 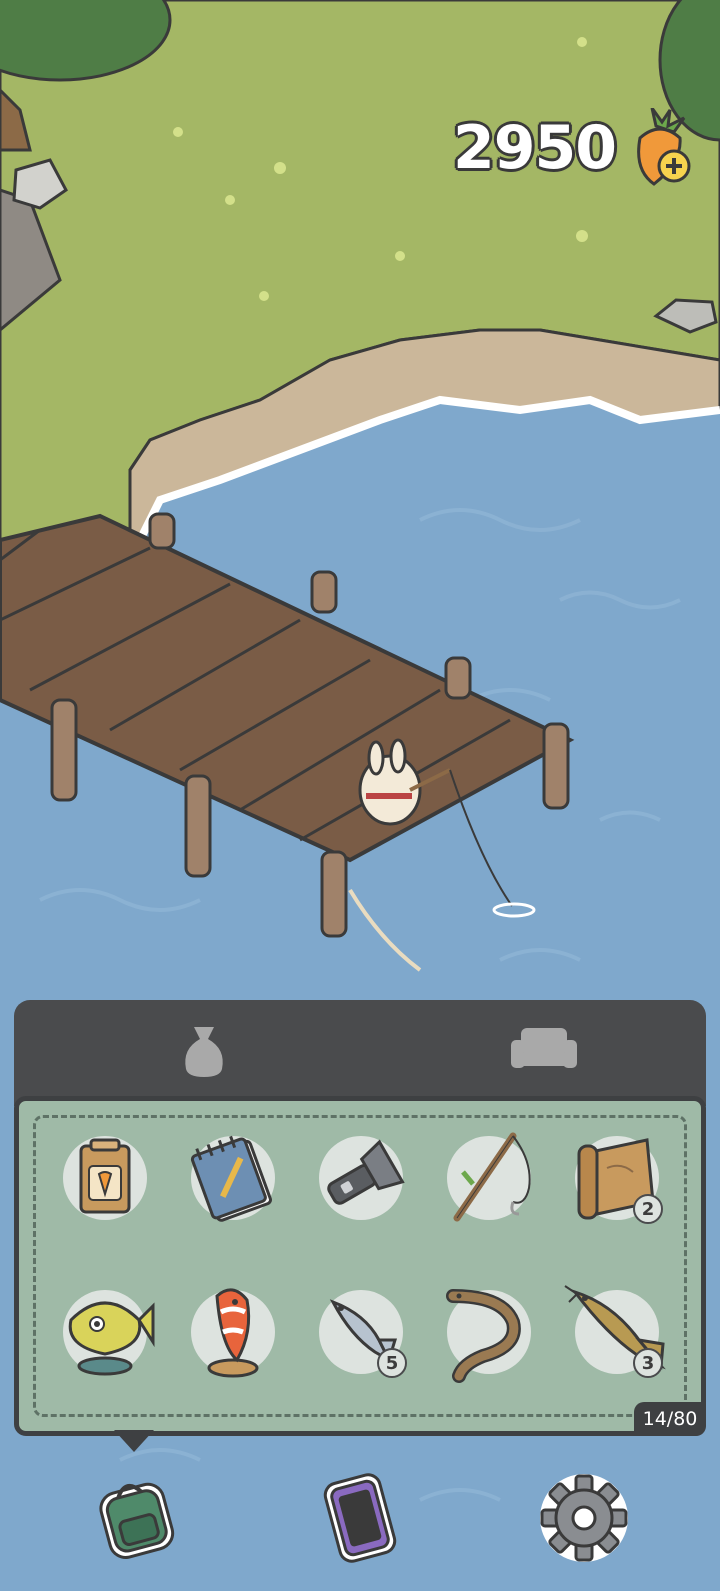 I want to click on inventory-slot-eel, so click(x=488, y=1336).